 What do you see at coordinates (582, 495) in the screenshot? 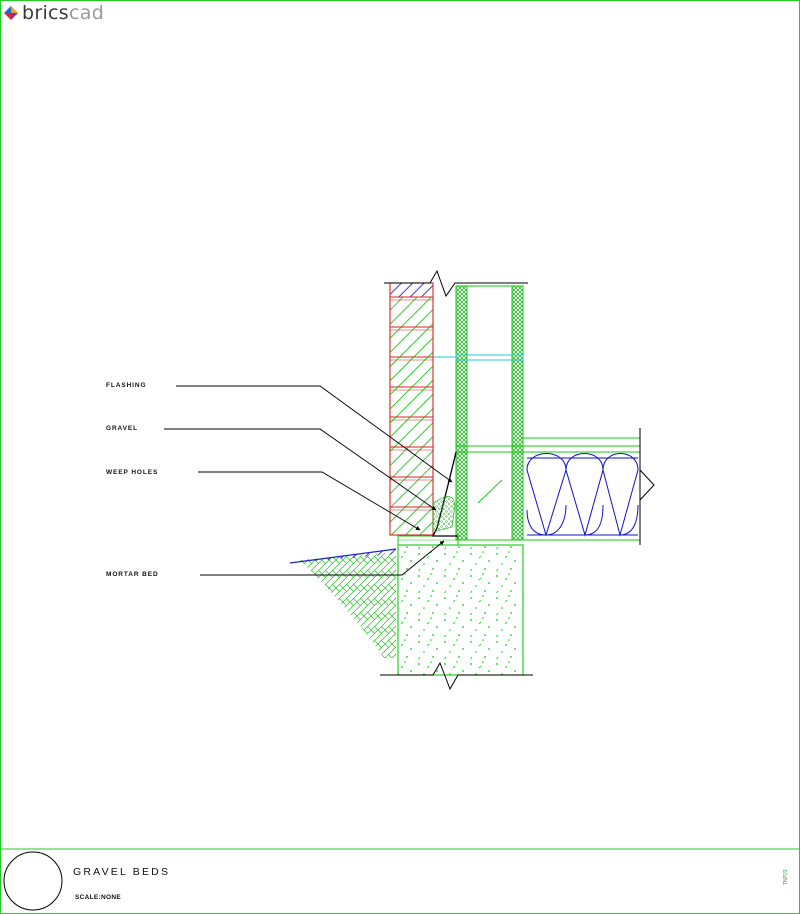
I see `batt-insulation` at bounding box center [582, 495].